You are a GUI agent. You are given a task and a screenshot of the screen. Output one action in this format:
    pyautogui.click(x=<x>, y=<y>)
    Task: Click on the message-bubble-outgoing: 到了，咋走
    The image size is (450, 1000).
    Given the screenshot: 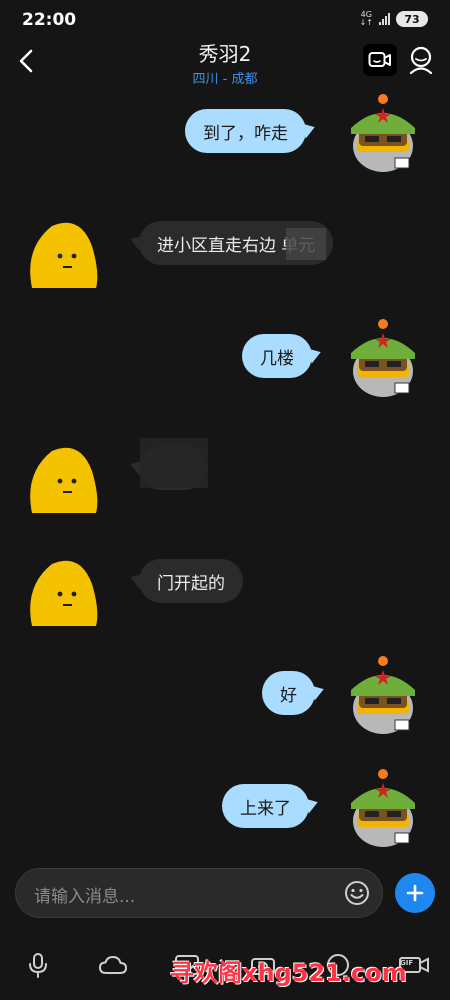 What is the action you would take?
    pyautogui.click(x=245, y=131)
    